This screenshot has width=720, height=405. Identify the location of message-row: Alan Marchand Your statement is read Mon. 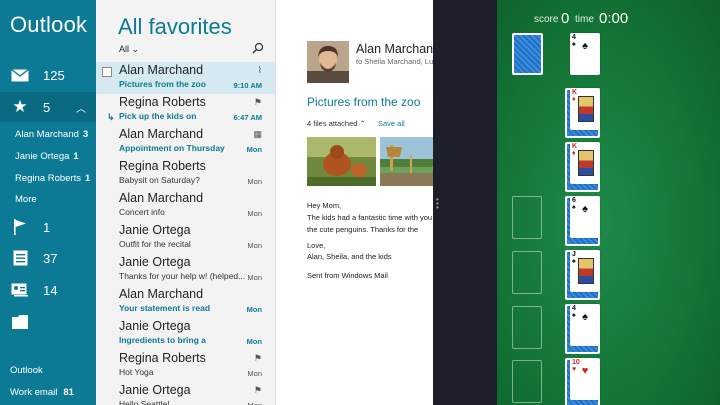
(185, 302).